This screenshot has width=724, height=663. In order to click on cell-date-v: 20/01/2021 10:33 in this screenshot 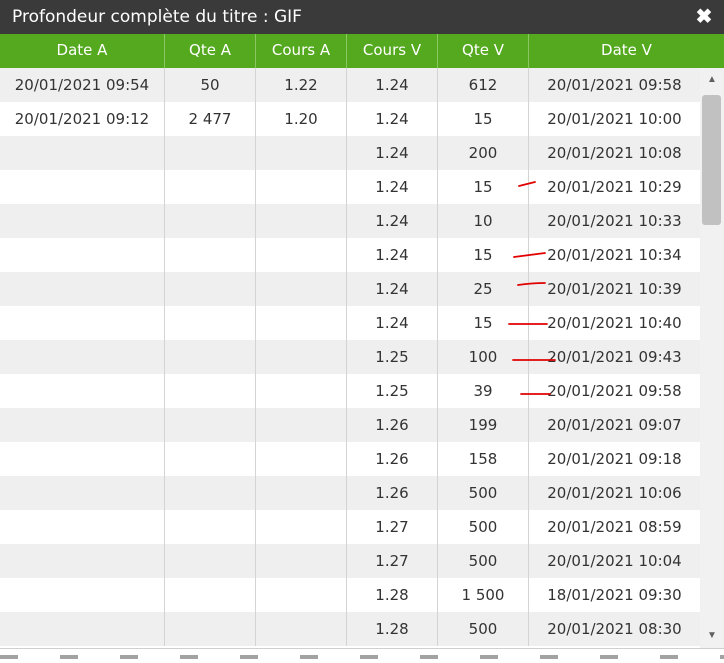, I will do `click(614, 221)`.